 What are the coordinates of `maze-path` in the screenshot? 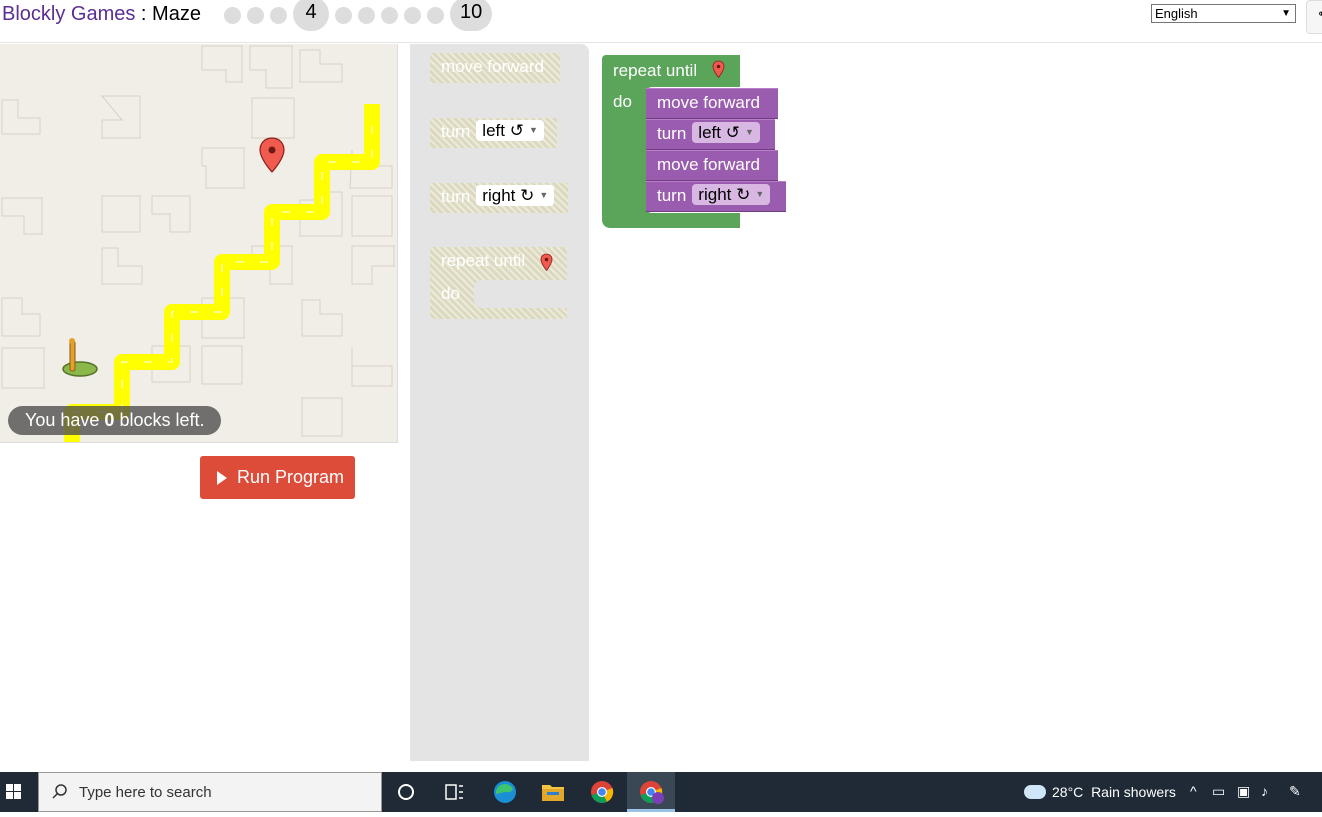 It's located at (222, 273).